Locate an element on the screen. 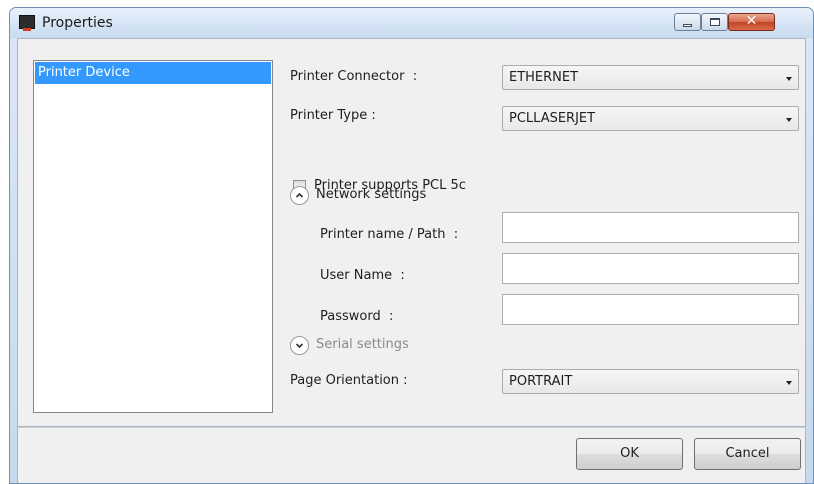  maximize-button is located at coordinates (714, 22).